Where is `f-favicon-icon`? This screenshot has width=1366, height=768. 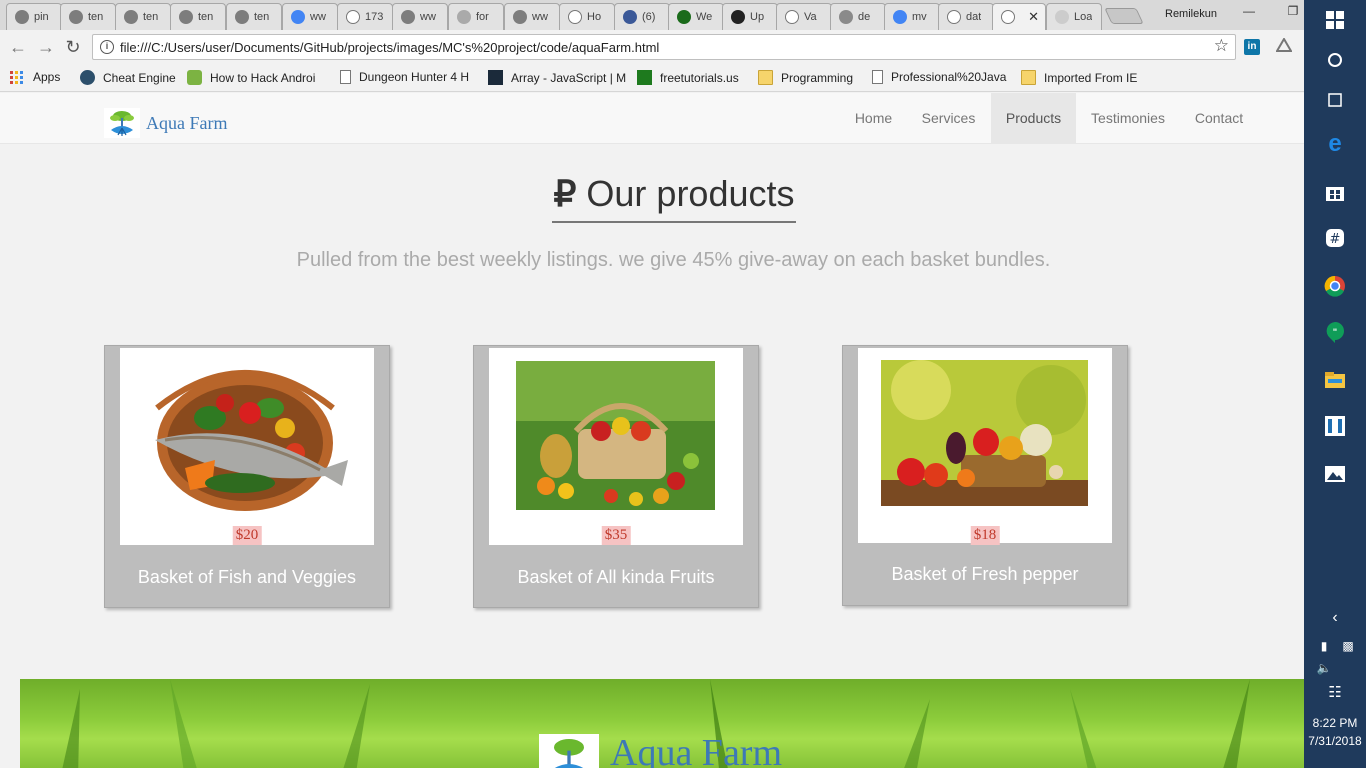 f-favicon-icon is located at coordinates (464, 17).